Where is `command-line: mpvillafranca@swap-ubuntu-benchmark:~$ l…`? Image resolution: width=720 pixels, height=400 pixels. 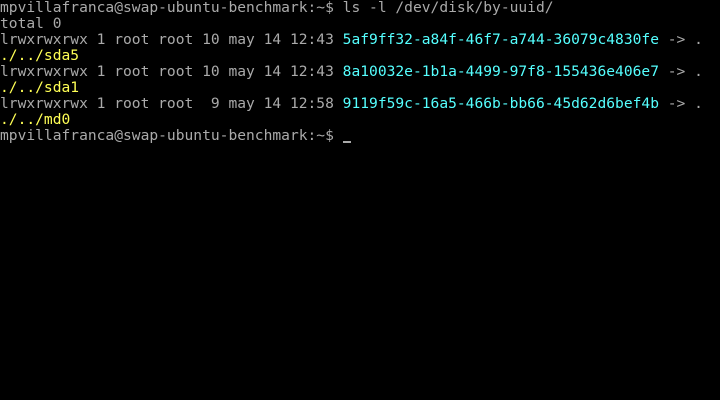
command-line: mpvillafranca@swap-ubuntu-benchmark:~$ l… is located at coordinates (360, 8).